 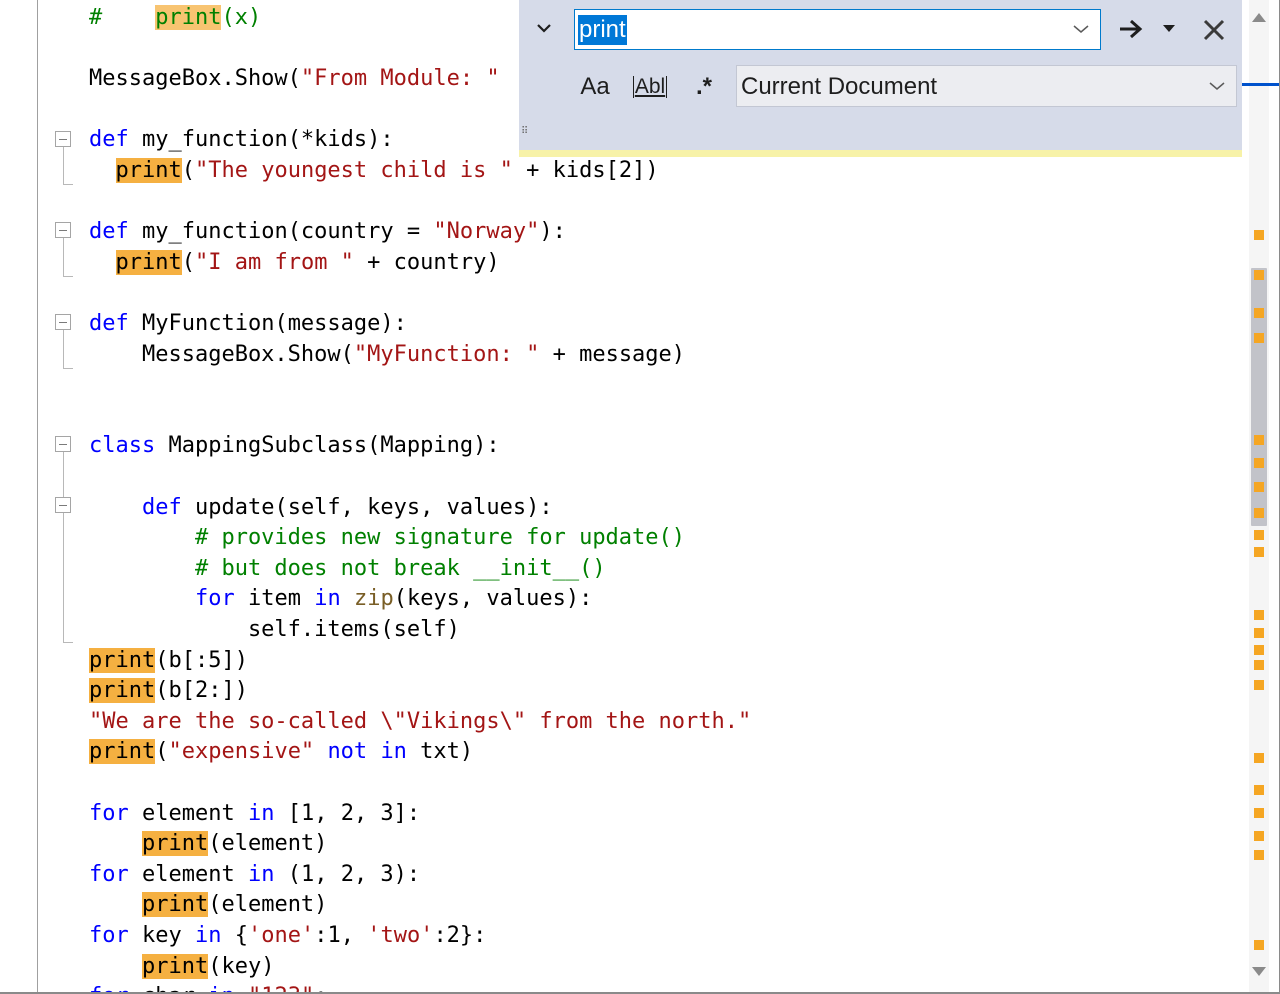 I want to click on code-token: # but does not break __init__(), so click(x=347, y=568).